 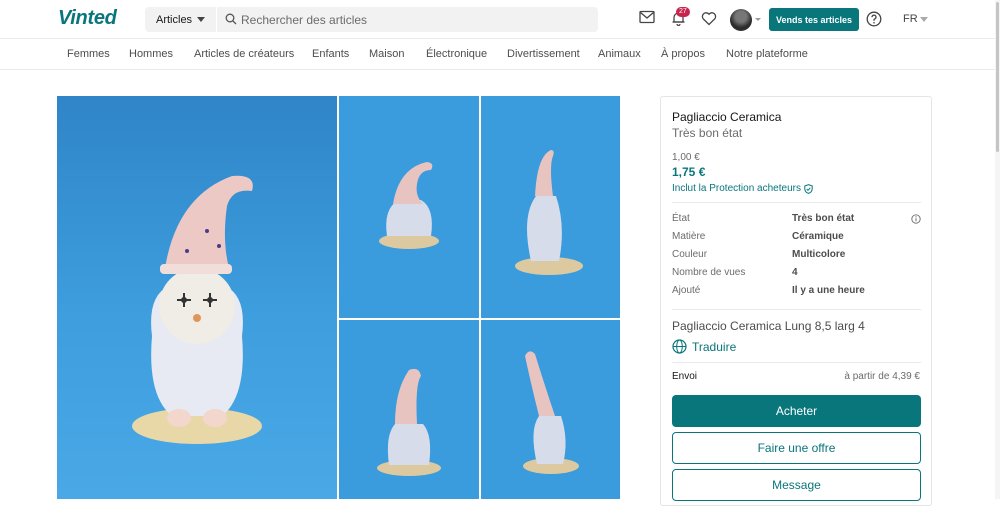 What do you see at coordinates (796, 411) in the screenshot?
I see `buy-button: Acheter` at bounding box center [796, 411].